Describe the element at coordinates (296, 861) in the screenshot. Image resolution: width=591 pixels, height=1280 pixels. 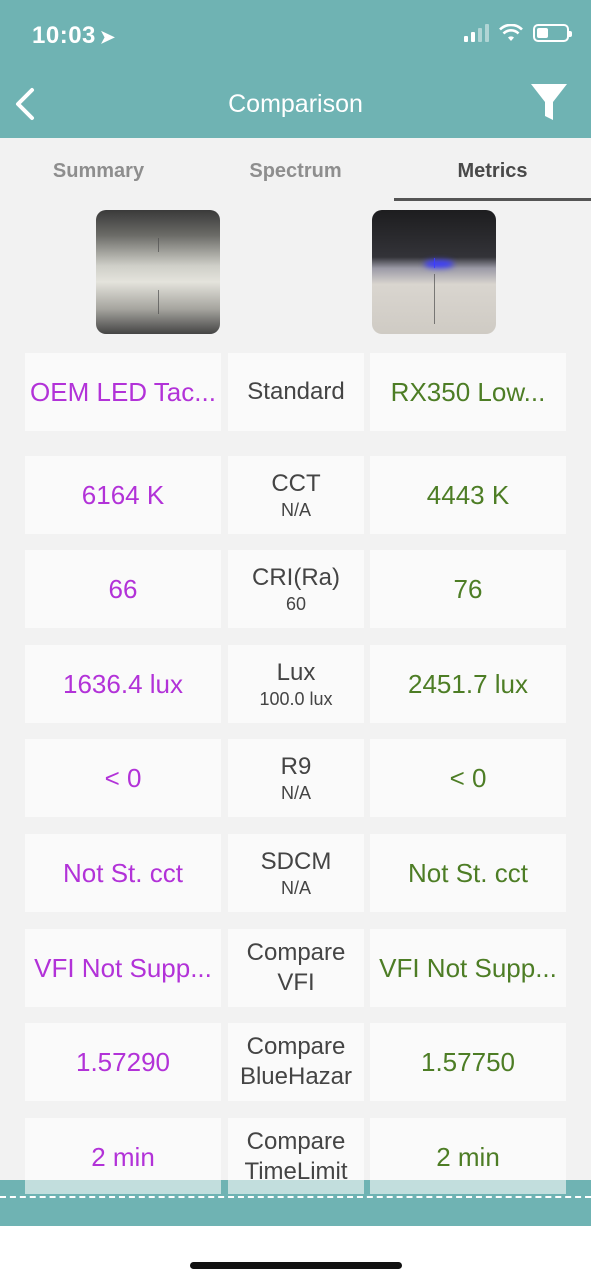
I see `metric-label: SDCM` at that location.